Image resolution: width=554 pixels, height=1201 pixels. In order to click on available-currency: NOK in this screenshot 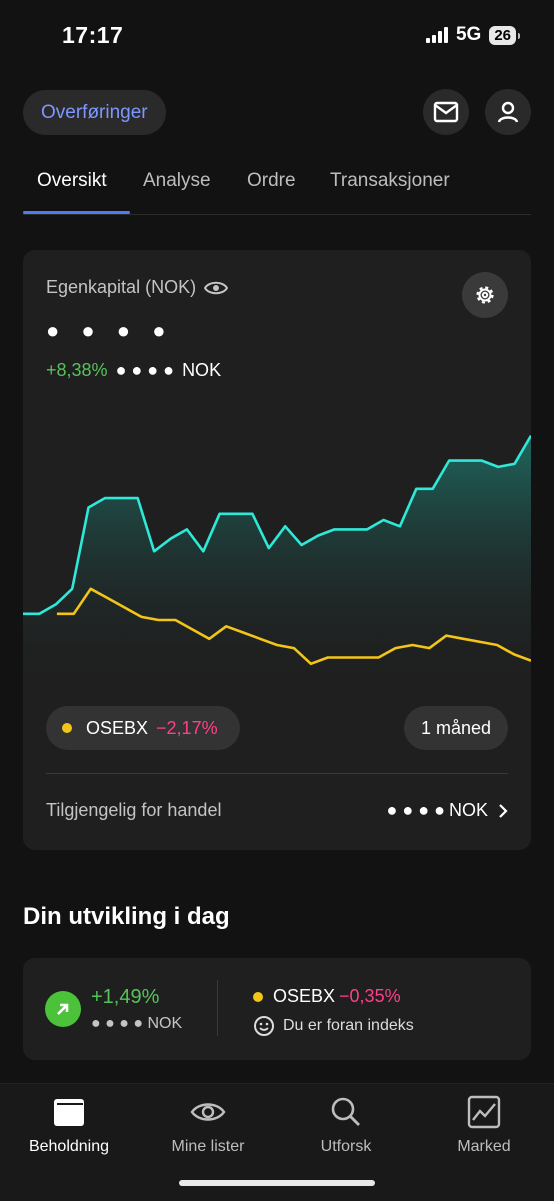, I will do `click(468, 810)`.